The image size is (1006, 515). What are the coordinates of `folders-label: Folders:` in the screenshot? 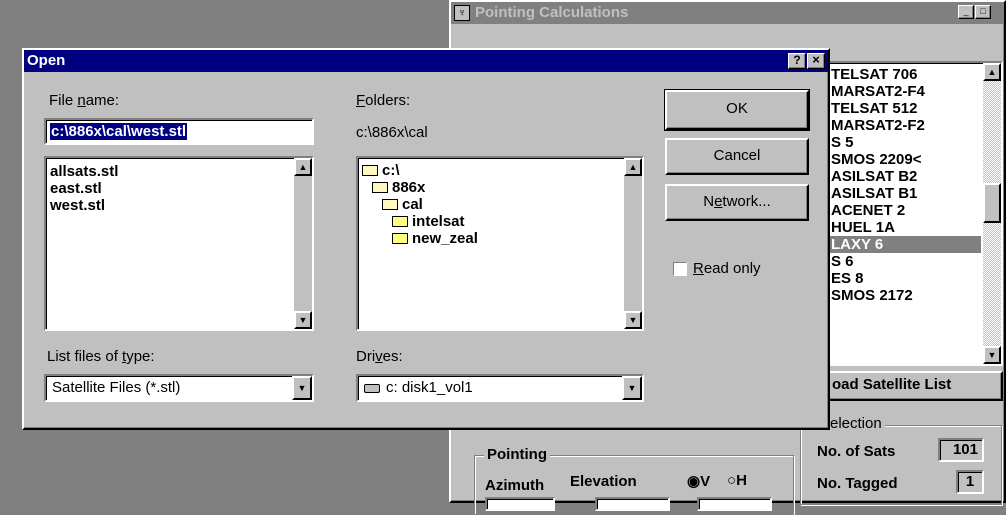 It's located at (383, 100).